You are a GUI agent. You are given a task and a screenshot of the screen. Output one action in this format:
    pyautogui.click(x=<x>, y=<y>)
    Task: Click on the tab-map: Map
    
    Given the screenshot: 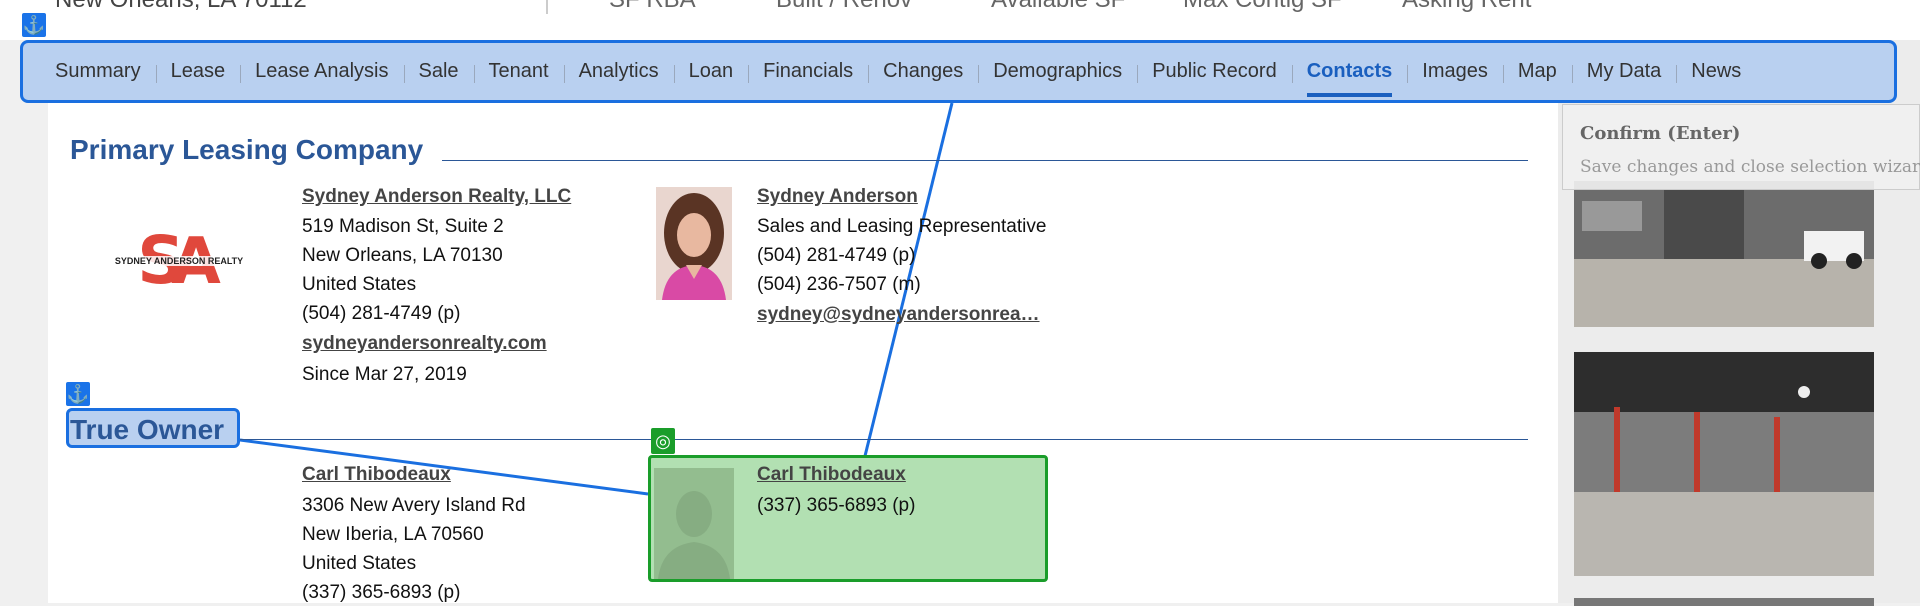 What is the action you would take?
    pyautogui.click(x=1537, y=71)
    